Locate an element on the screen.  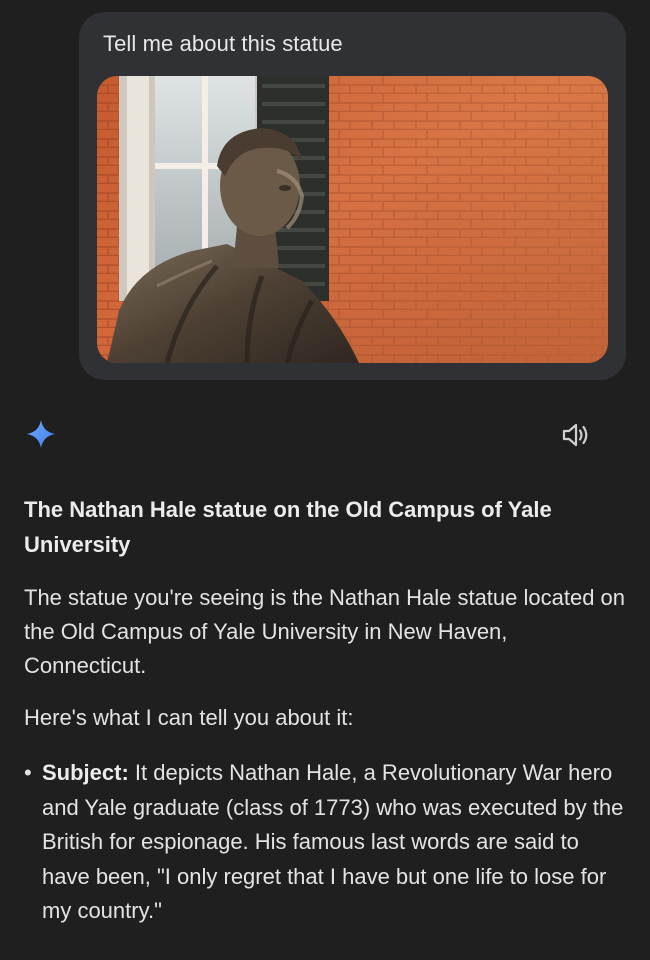
response-paragraph: Here's what I can tell you about it: is located at coordinates (189, 717).